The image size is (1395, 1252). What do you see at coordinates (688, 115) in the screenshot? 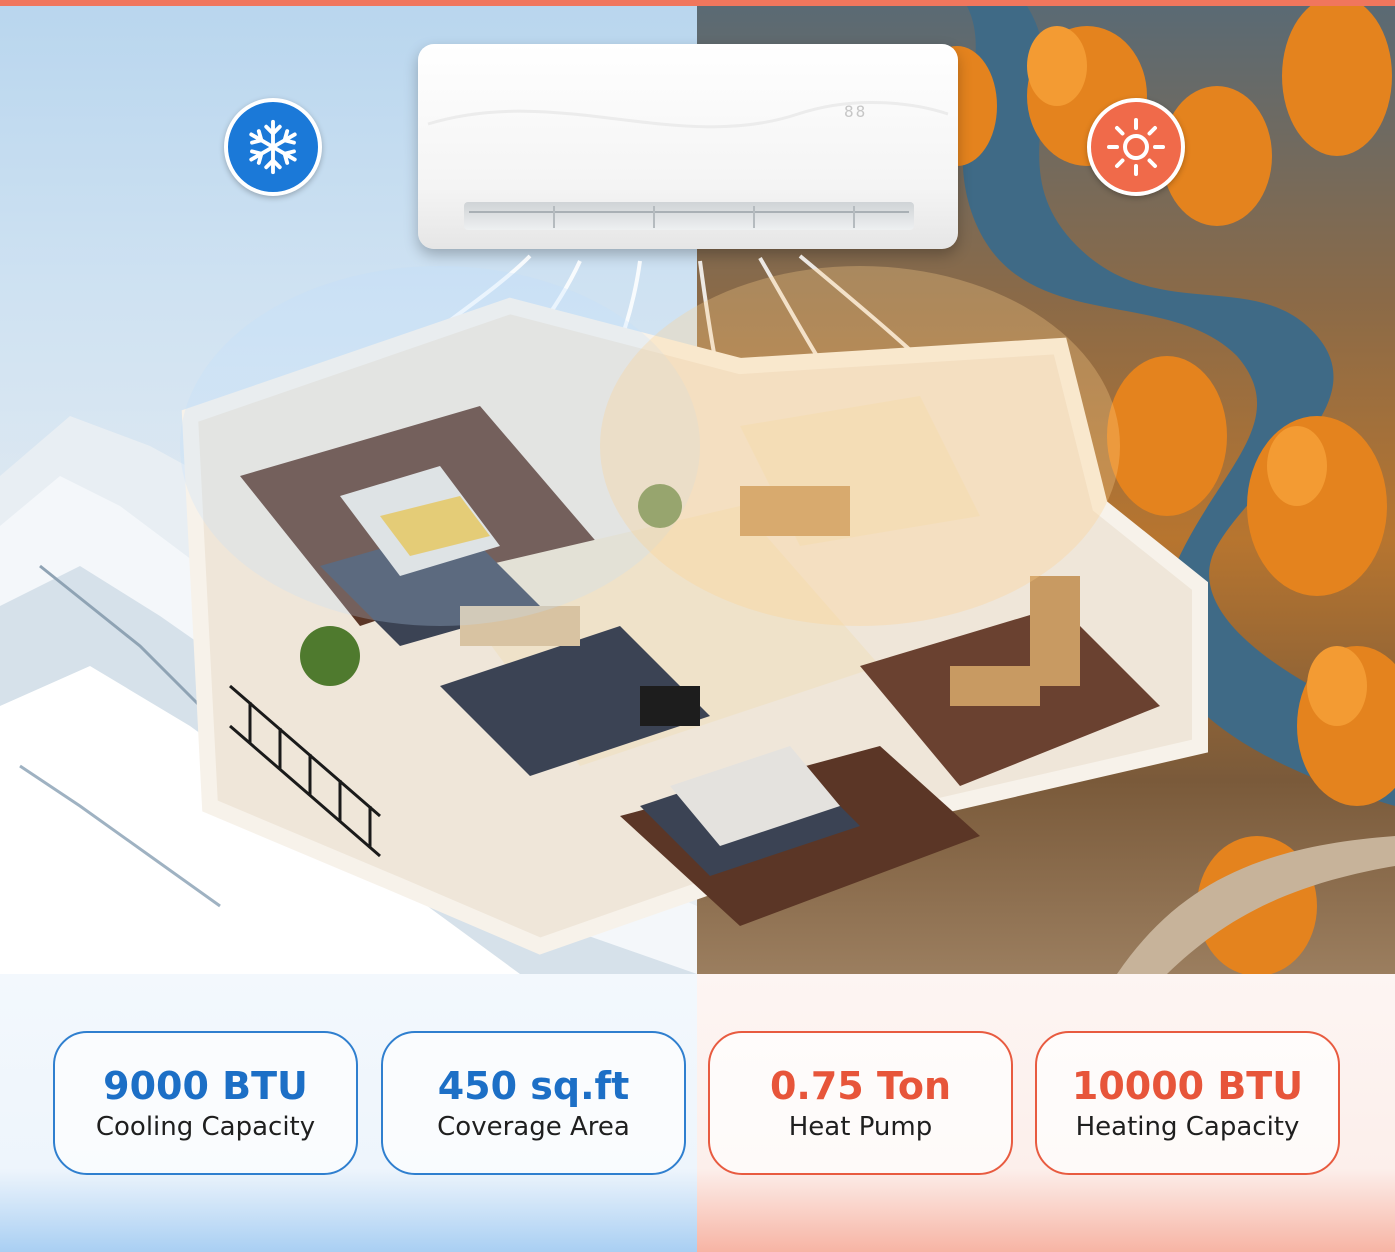
I see `ac-body-curves` at bounding box center [688, 115].